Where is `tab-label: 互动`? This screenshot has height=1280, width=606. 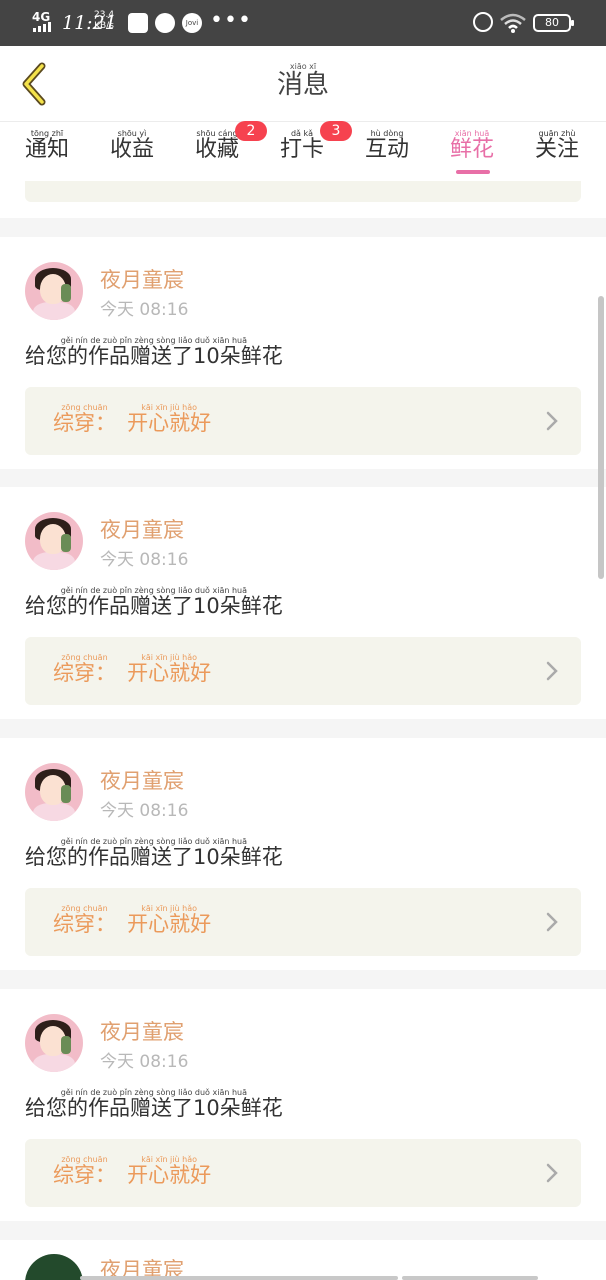
tab-label: 互动 is located at coordinates (387, 149).